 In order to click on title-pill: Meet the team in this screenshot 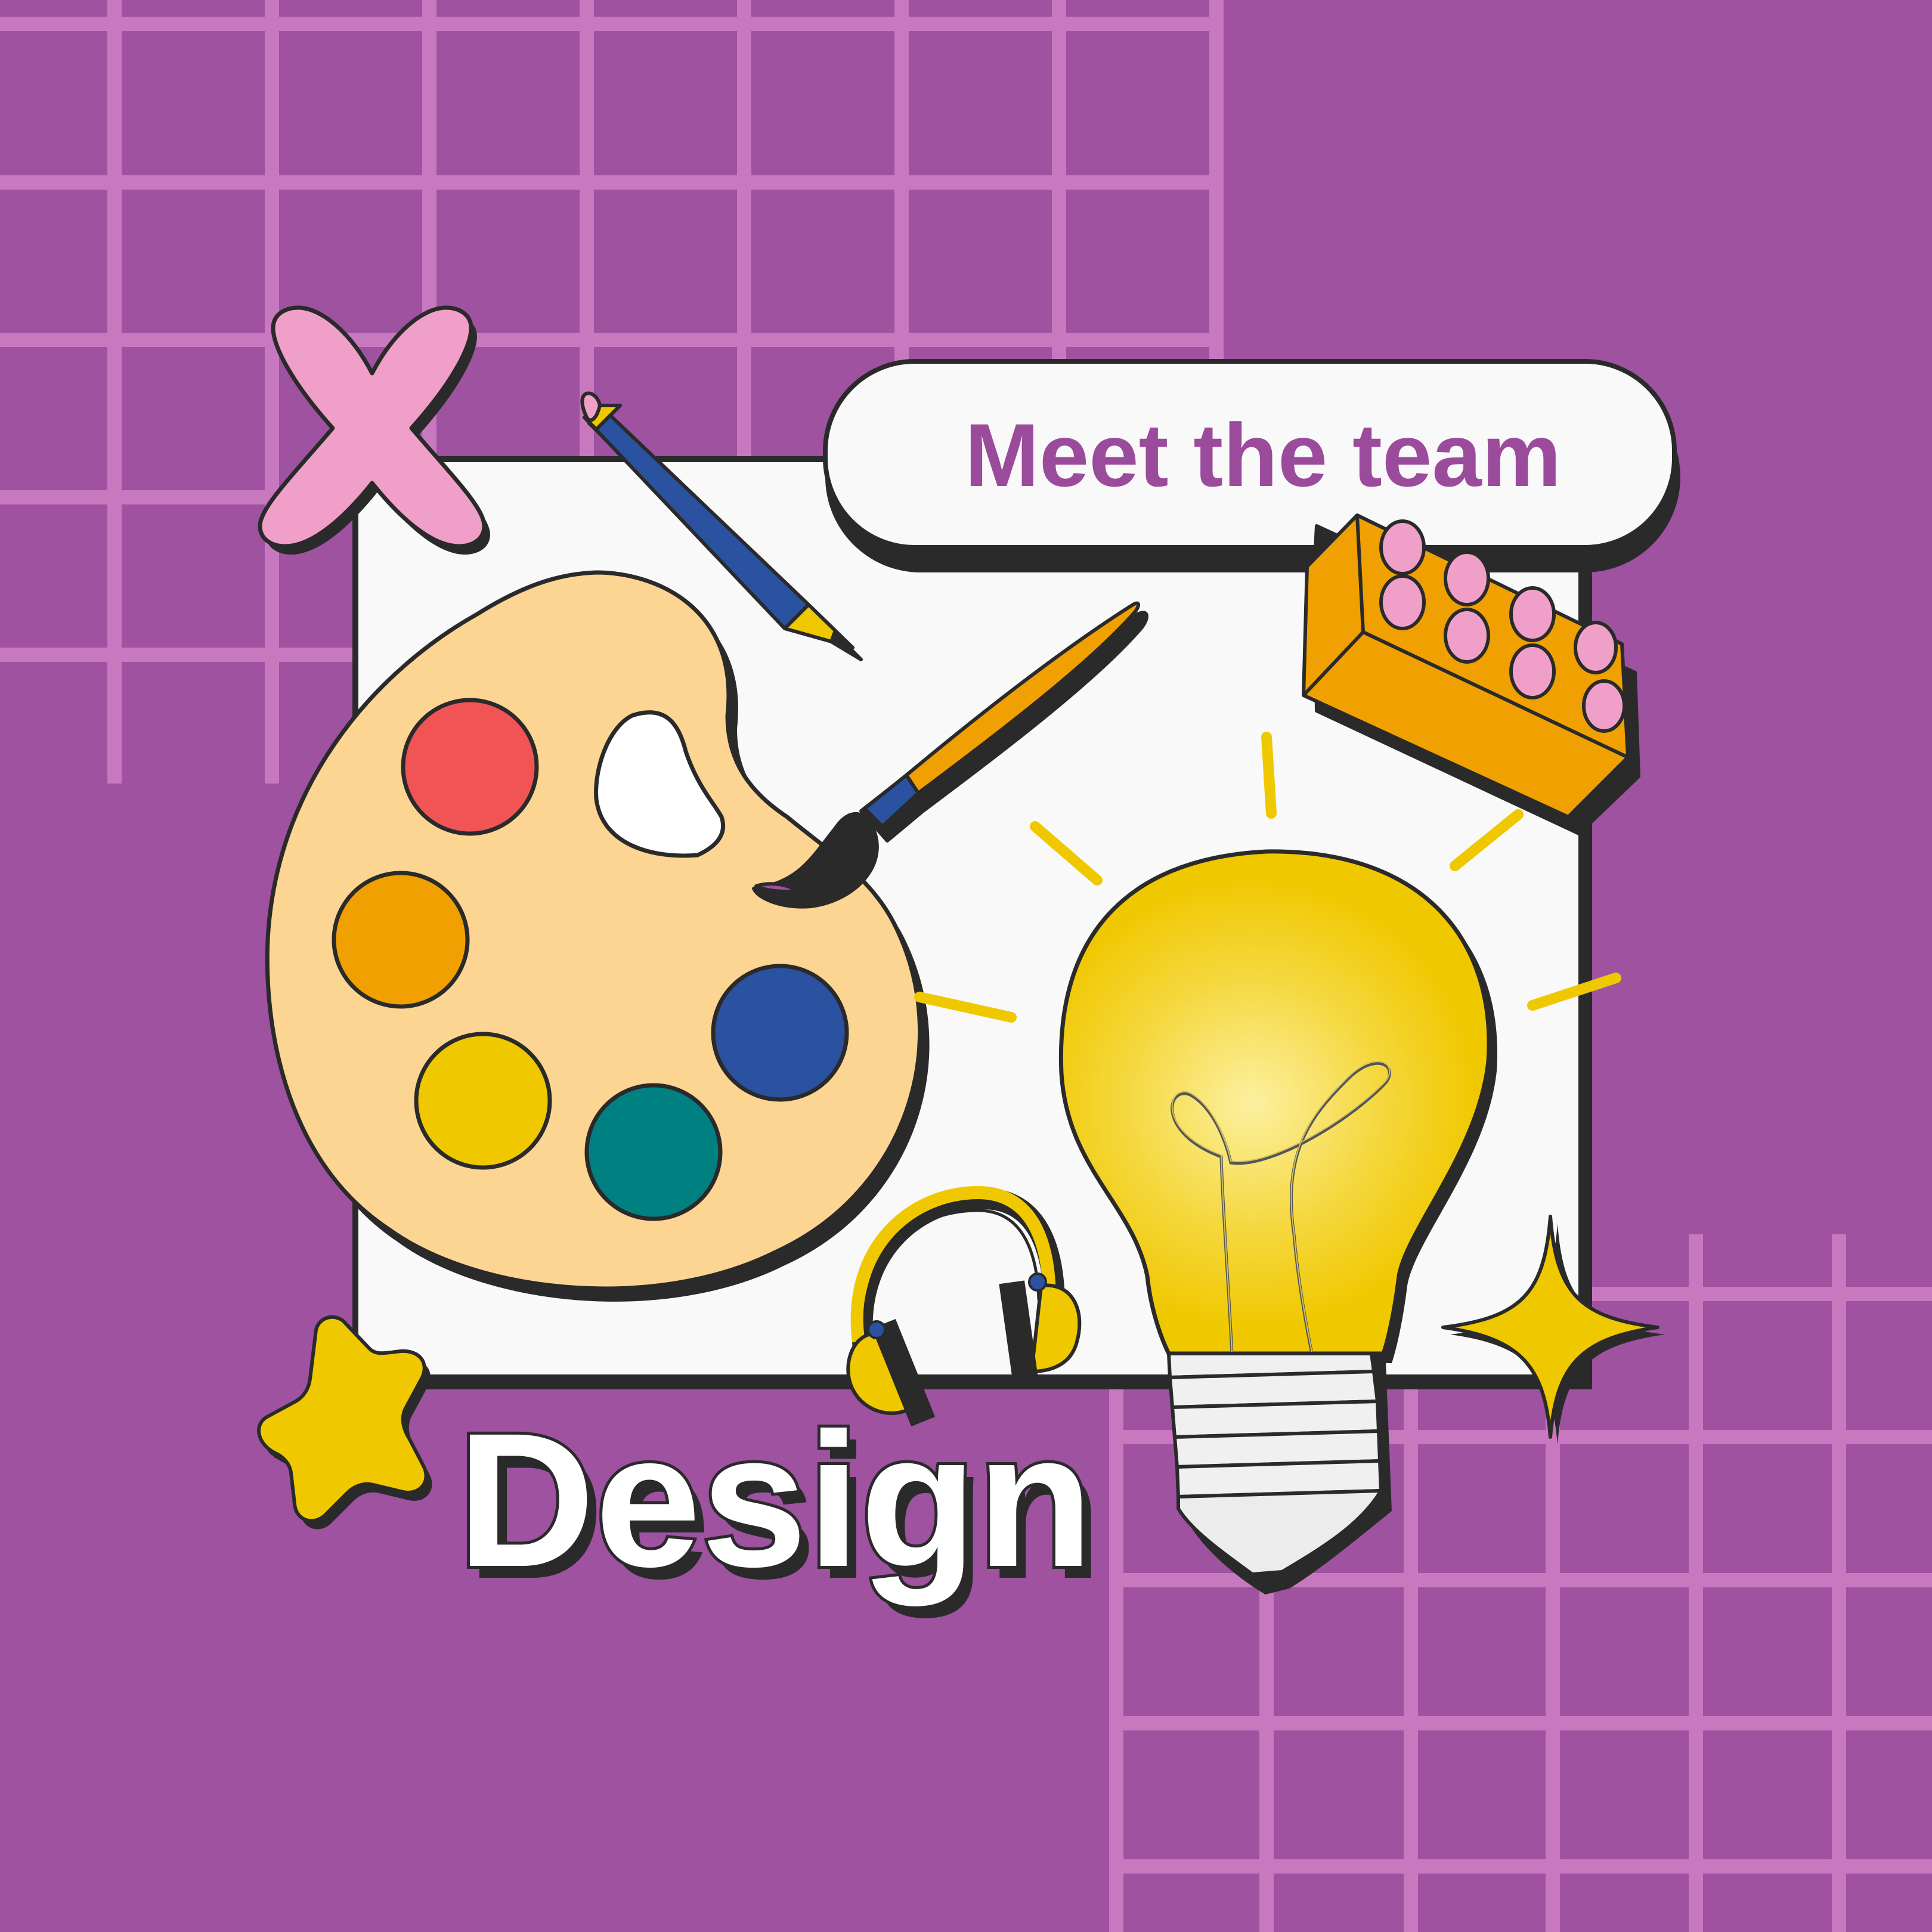, I will do `click(1251, 466)`.